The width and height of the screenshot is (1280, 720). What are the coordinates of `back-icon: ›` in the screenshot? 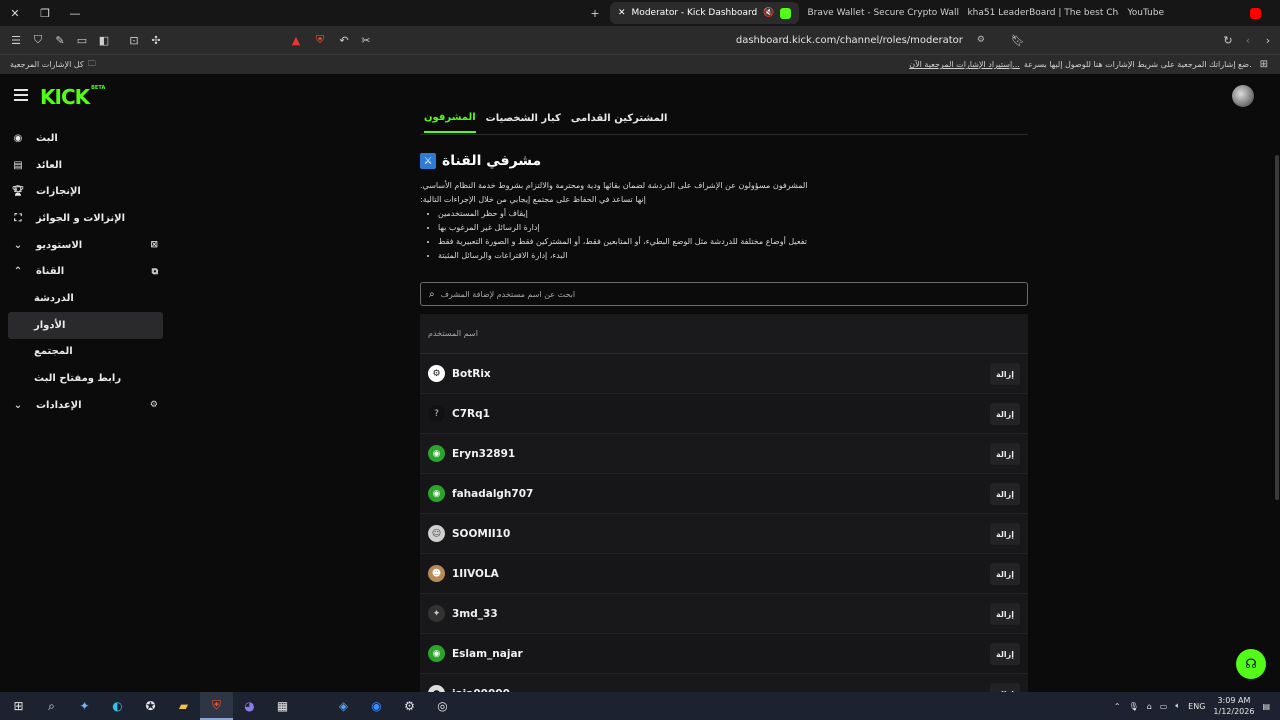 It's located at (1268, 40).